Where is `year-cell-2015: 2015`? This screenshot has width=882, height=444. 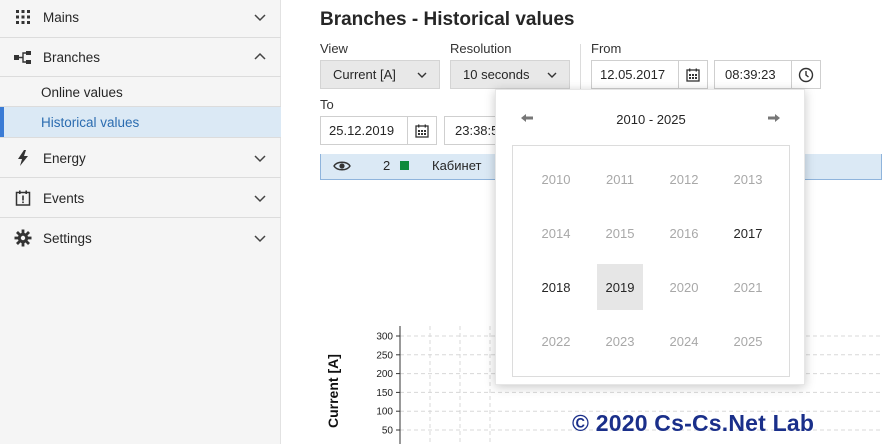
year-cell-2015: 2015 is located at coordinates (620, 233).